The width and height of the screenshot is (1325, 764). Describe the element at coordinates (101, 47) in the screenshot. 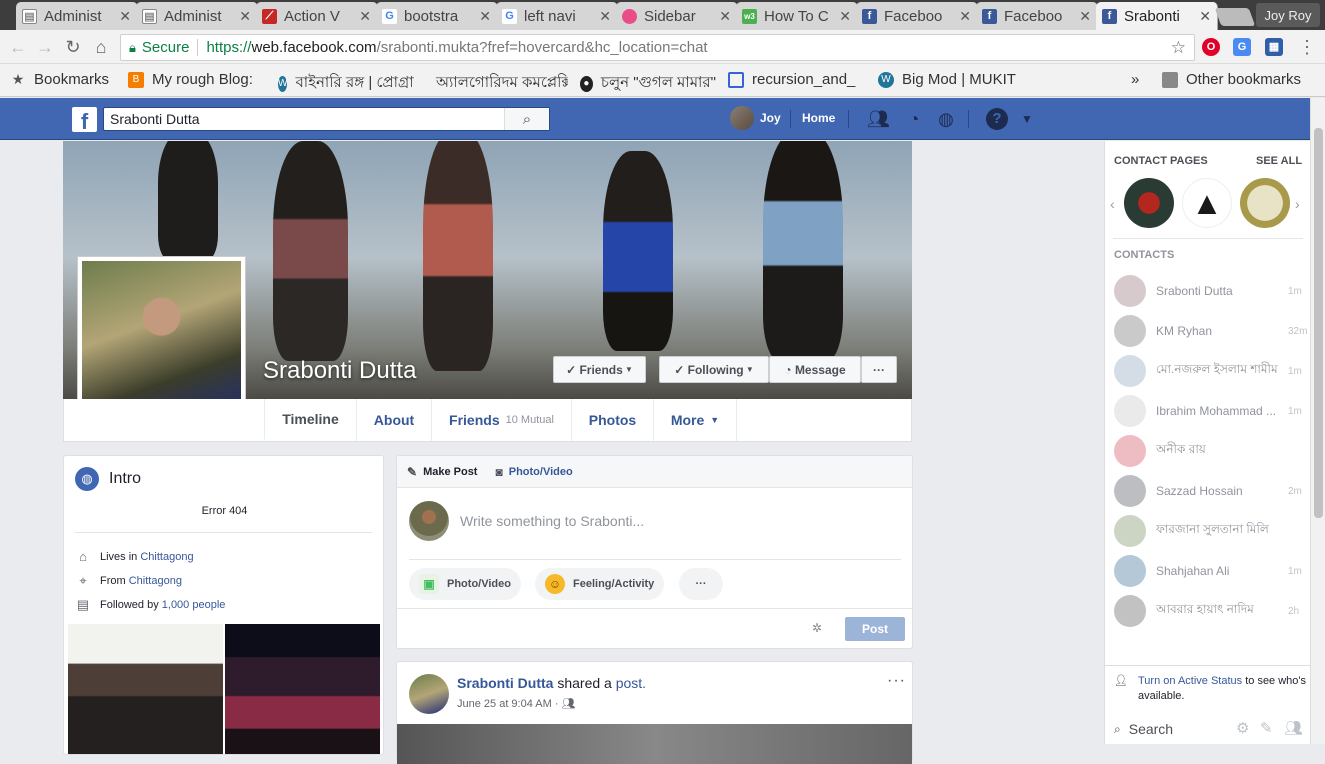

I see `home-icon: ⌂` at that location.